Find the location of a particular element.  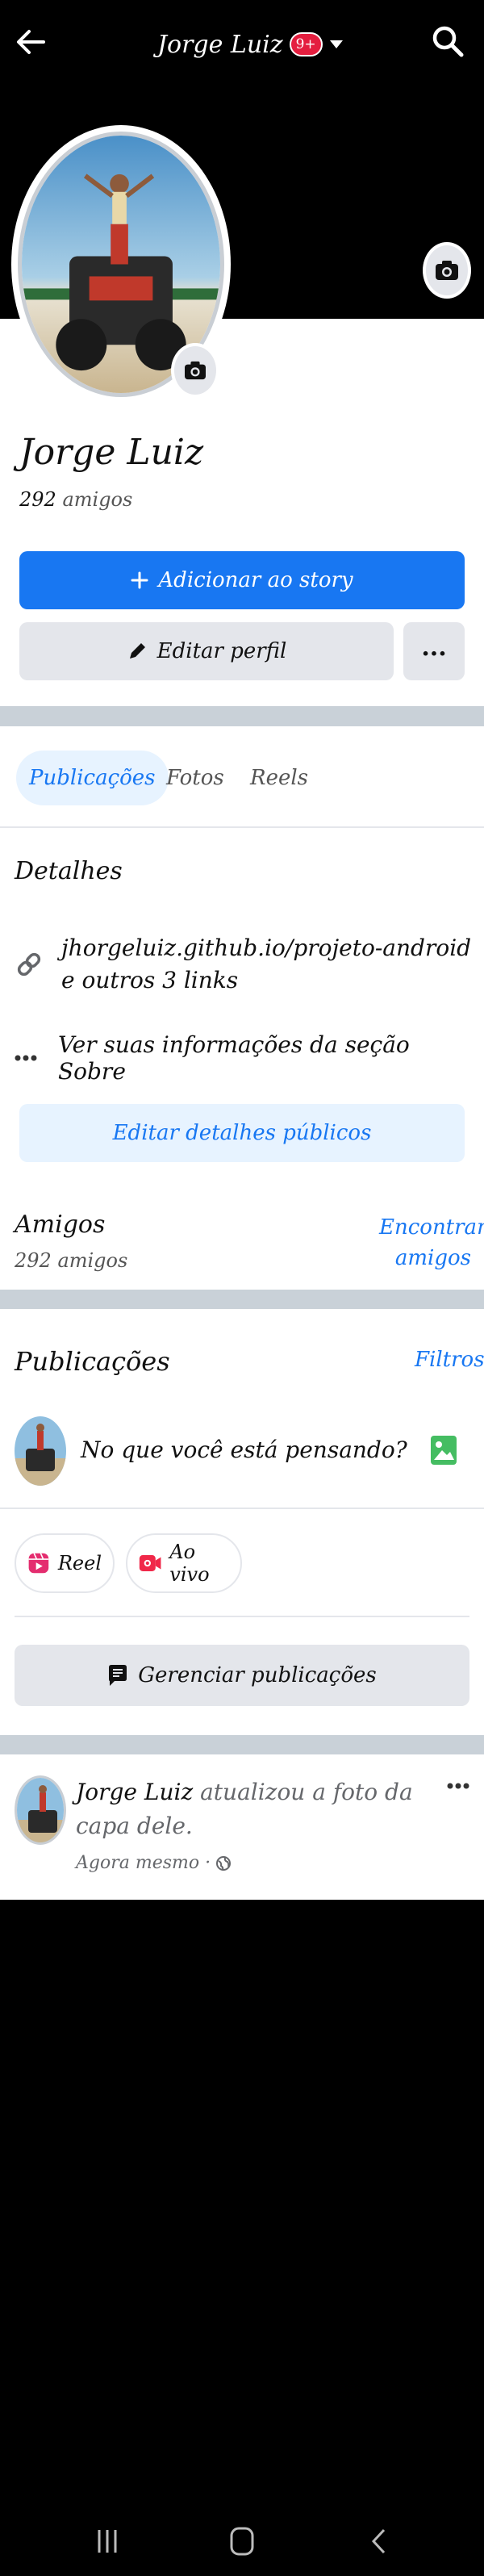

live-label: Ao vivo is located at coordinates (189, 1563).